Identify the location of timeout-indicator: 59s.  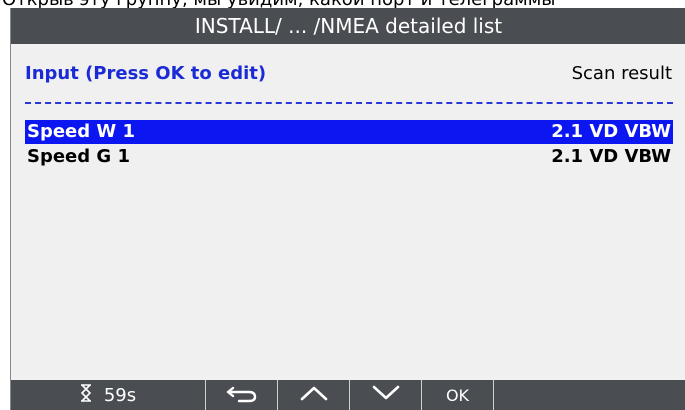
(108, 395).